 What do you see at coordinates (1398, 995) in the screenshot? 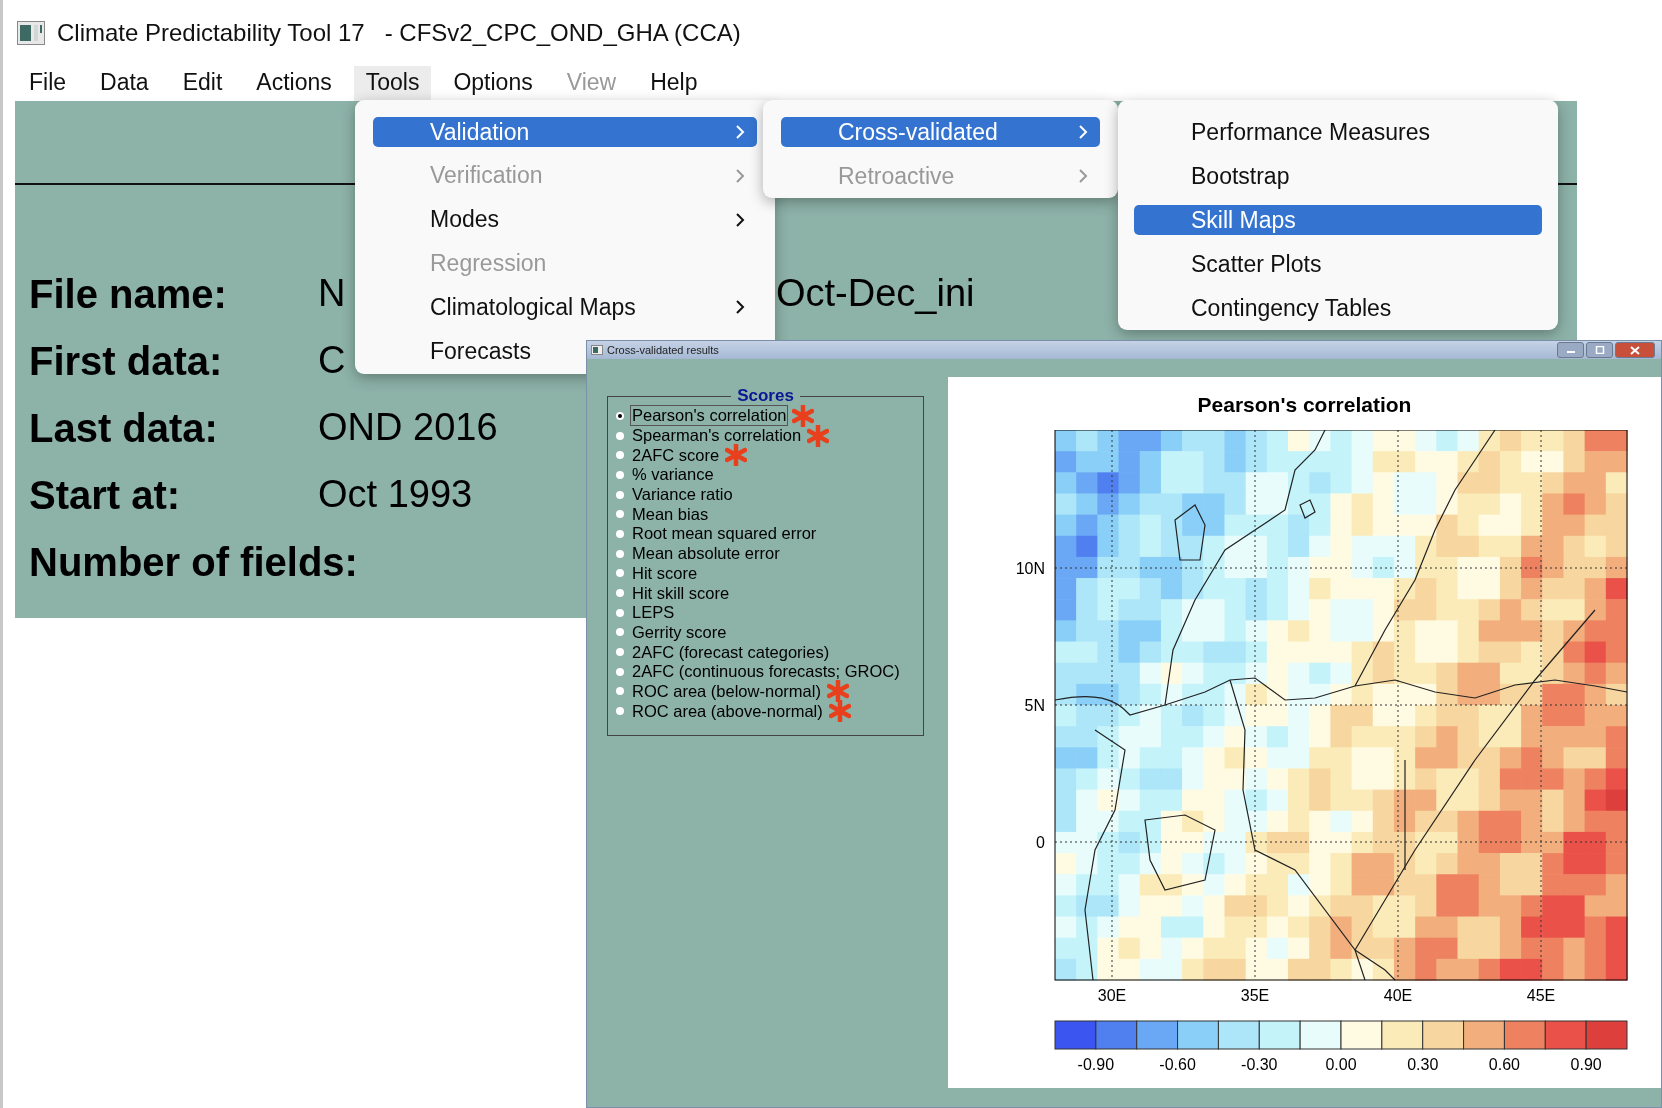
I see `axis-label: 40E` at bounding box center [1398, 995].